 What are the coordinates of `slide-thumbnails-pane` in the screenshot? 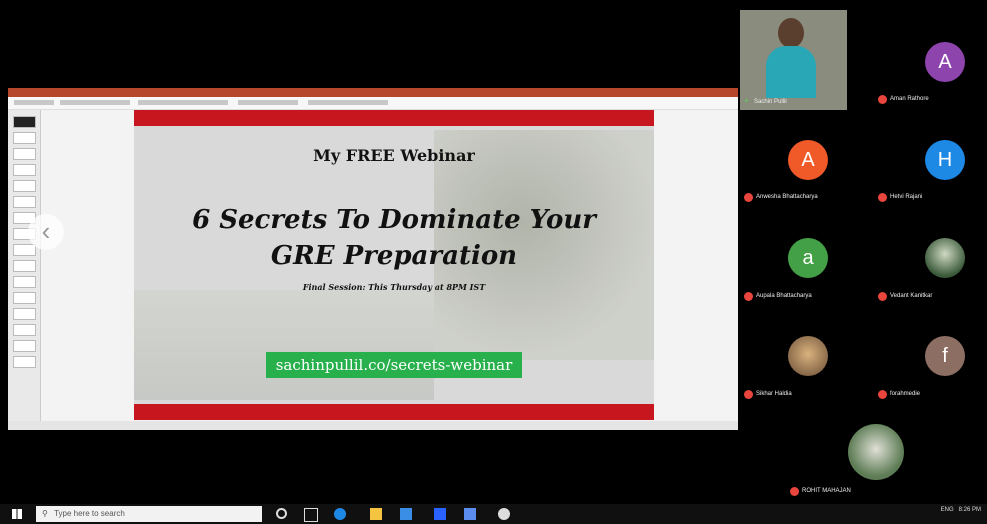 It's located at (24, 270).